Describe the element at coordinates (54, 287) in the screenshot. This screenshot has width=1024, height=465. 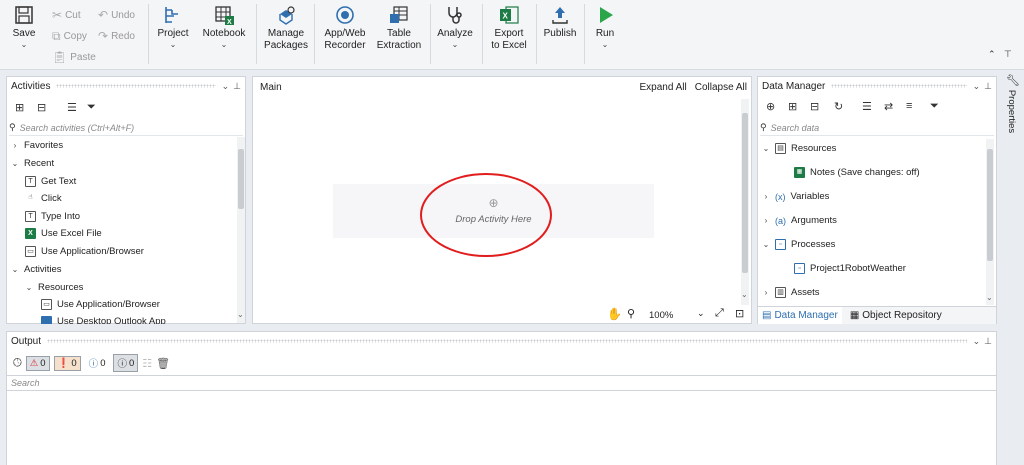
I see `tree-resources: ⌄ Resources` at that location.